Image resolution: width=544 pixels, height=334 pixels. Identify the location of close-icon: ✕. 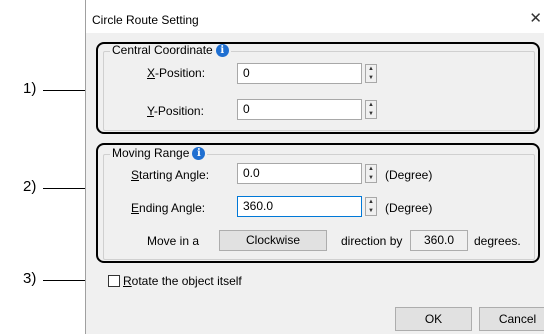
(535, 18).